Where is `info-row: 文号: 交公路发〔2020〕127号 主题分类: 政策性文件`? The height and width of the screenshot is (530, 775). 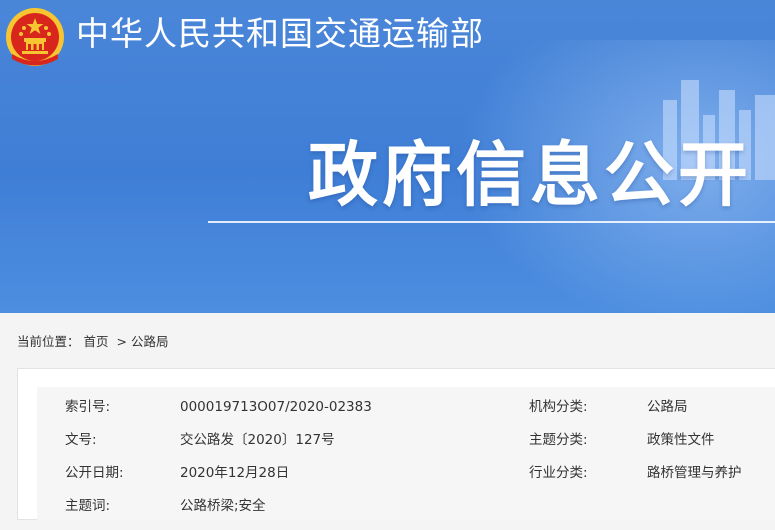 info-row: 文号: 交公路发〔2020〕127号 主题分类: 政策性文件 is located at coordinates (406, 447).